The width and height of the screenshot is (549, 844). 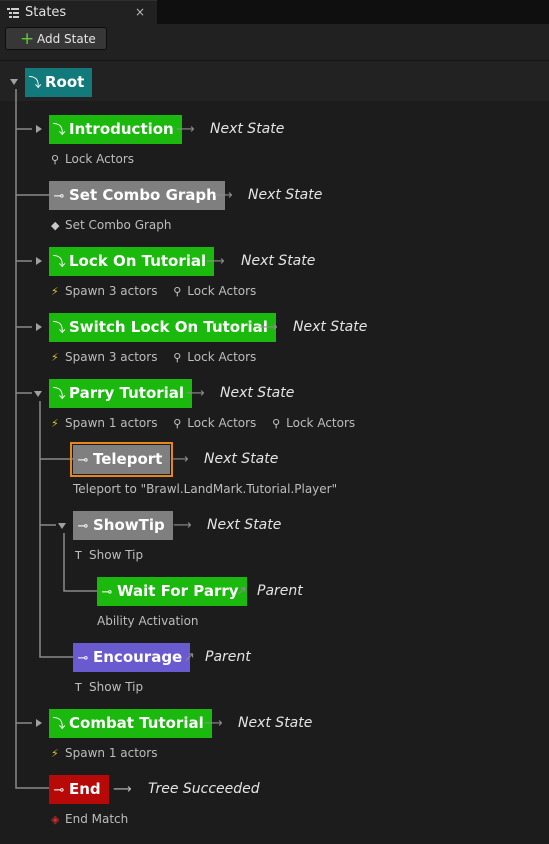 I want to click on transition-label: Tree Succeeded, so click(x=204, y=789).